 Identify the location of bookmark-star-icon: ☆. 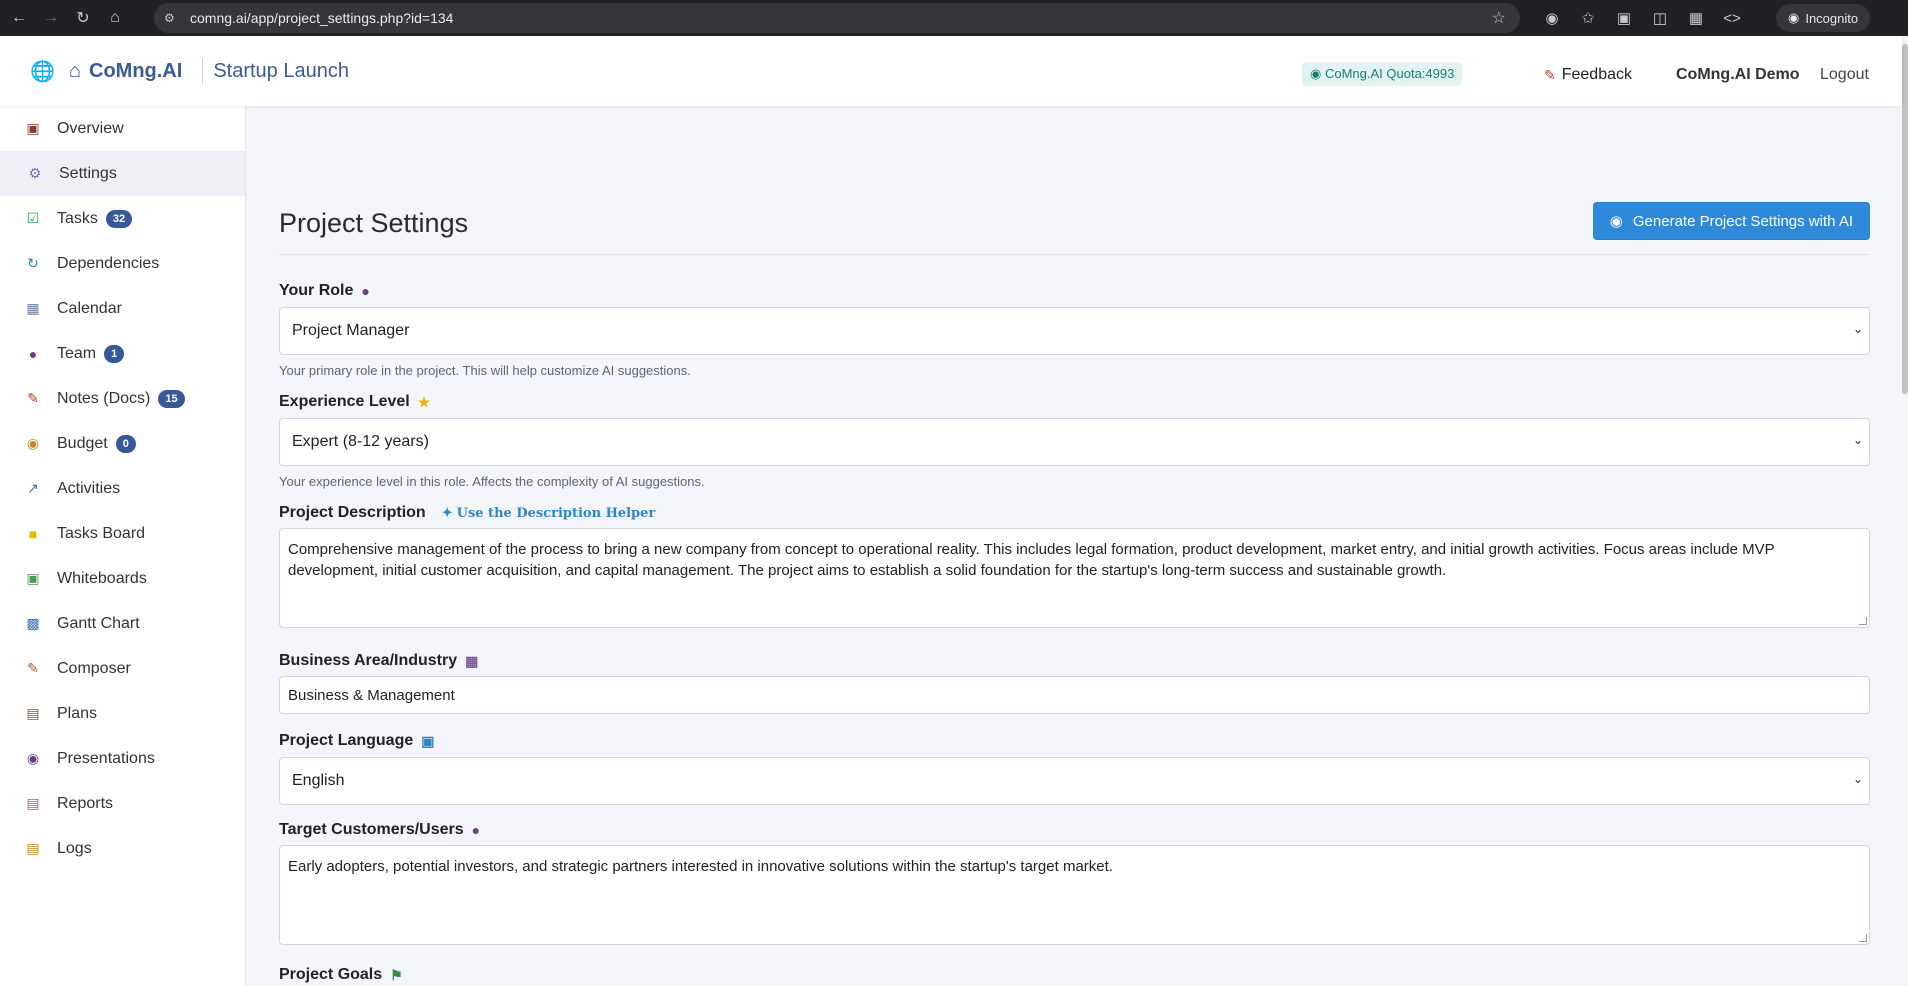
(1499, 18).